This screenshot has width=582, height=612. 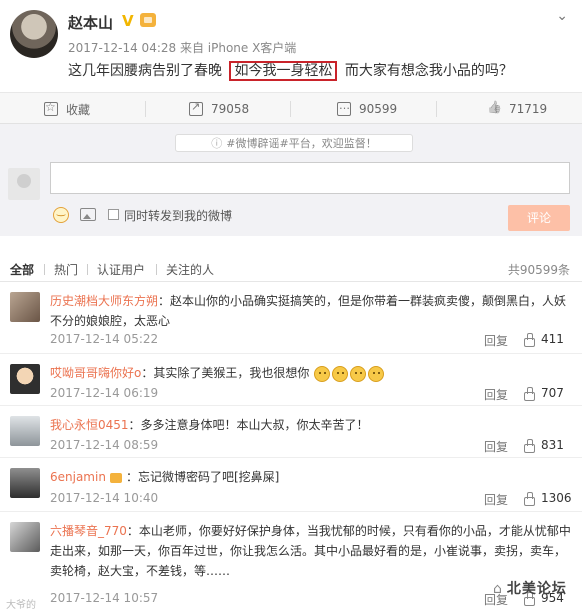 I want to click on author-avatar, so click(x=34, y=34).